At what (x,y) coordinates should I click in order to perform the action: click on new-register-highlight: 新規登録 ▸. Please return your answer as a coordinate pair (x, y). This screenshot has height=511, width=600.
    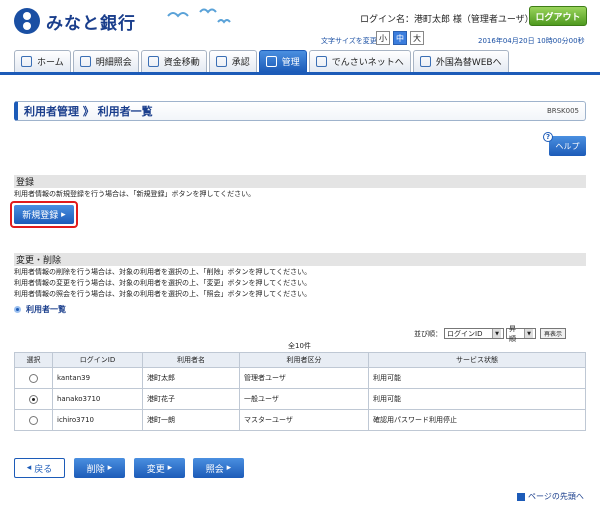
    Looking at the image, I should click on (44, 214).